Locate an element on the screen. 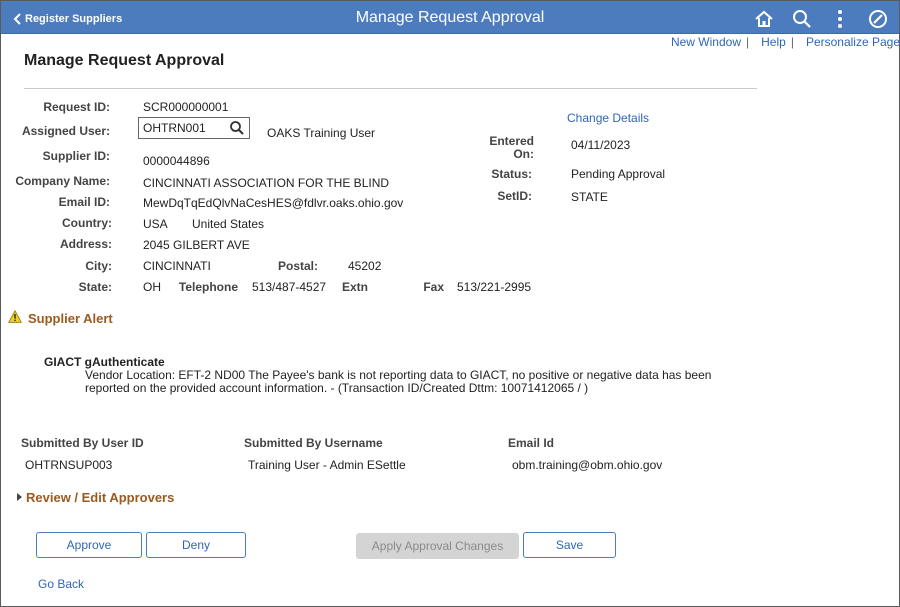 This screenshot has width=900, height=607. submitted-user-id-value: OHTRNSUP003 is located at coordinates (69, 465).